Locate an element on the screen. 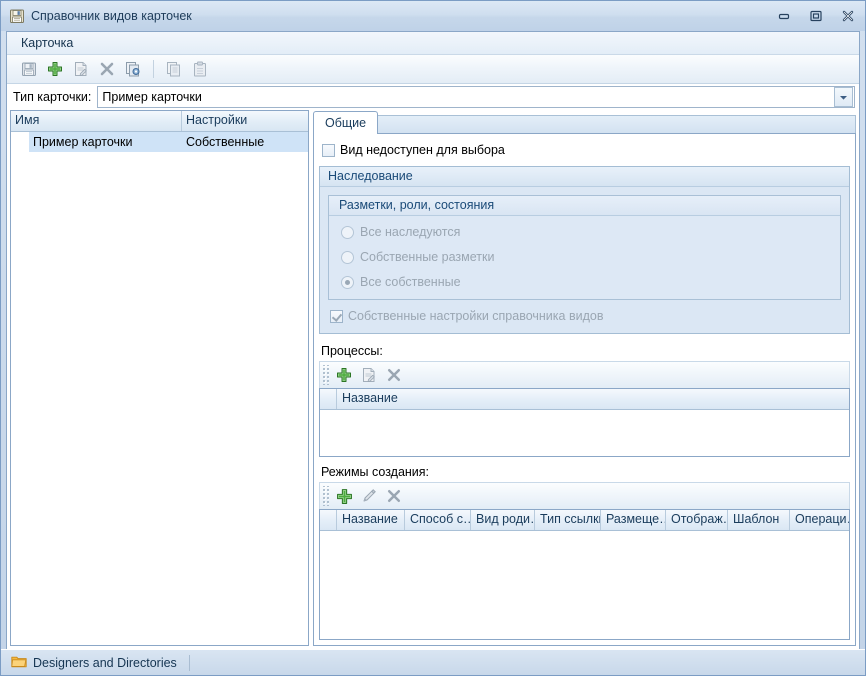 Image resolution: width=866 pixels, height=676 pixels. card-types-grid-header: Имя Настройки is located at coordinates (159, 121).